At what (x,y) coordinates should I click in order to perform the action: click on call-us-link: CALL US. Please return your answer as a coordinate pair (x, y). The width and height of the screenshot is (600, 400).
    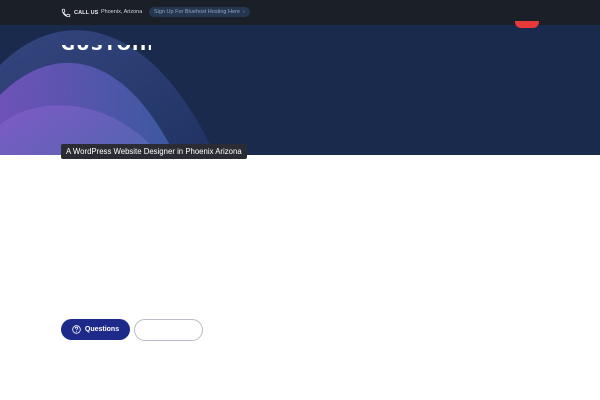
    Looking at the image, I should click on (79, 12).